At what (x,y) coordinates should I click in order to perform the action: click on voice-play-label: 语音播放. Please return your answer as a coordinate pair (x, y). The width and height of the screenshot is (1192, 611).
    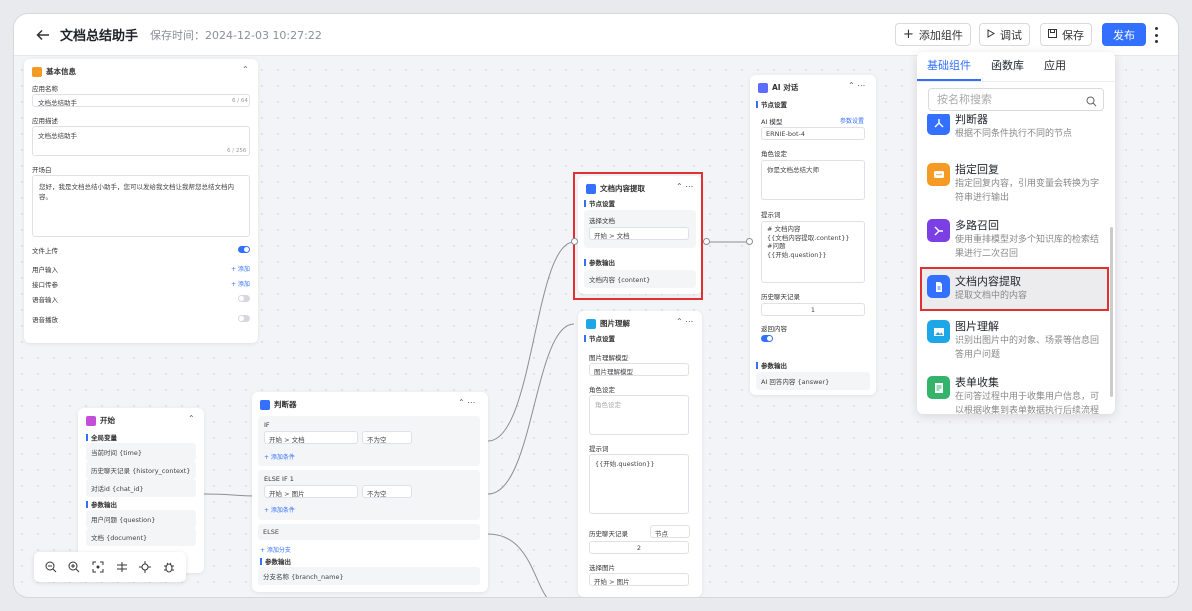
    Looking at the image, I should click on (45, 320).